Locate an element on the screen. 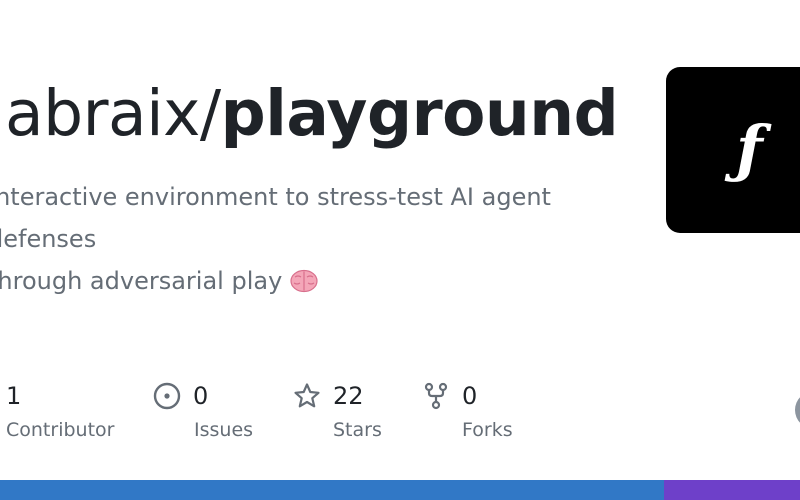 This screenshot has height=500, width=800. repo-owner: labraix is located at coordinates (100, 113).